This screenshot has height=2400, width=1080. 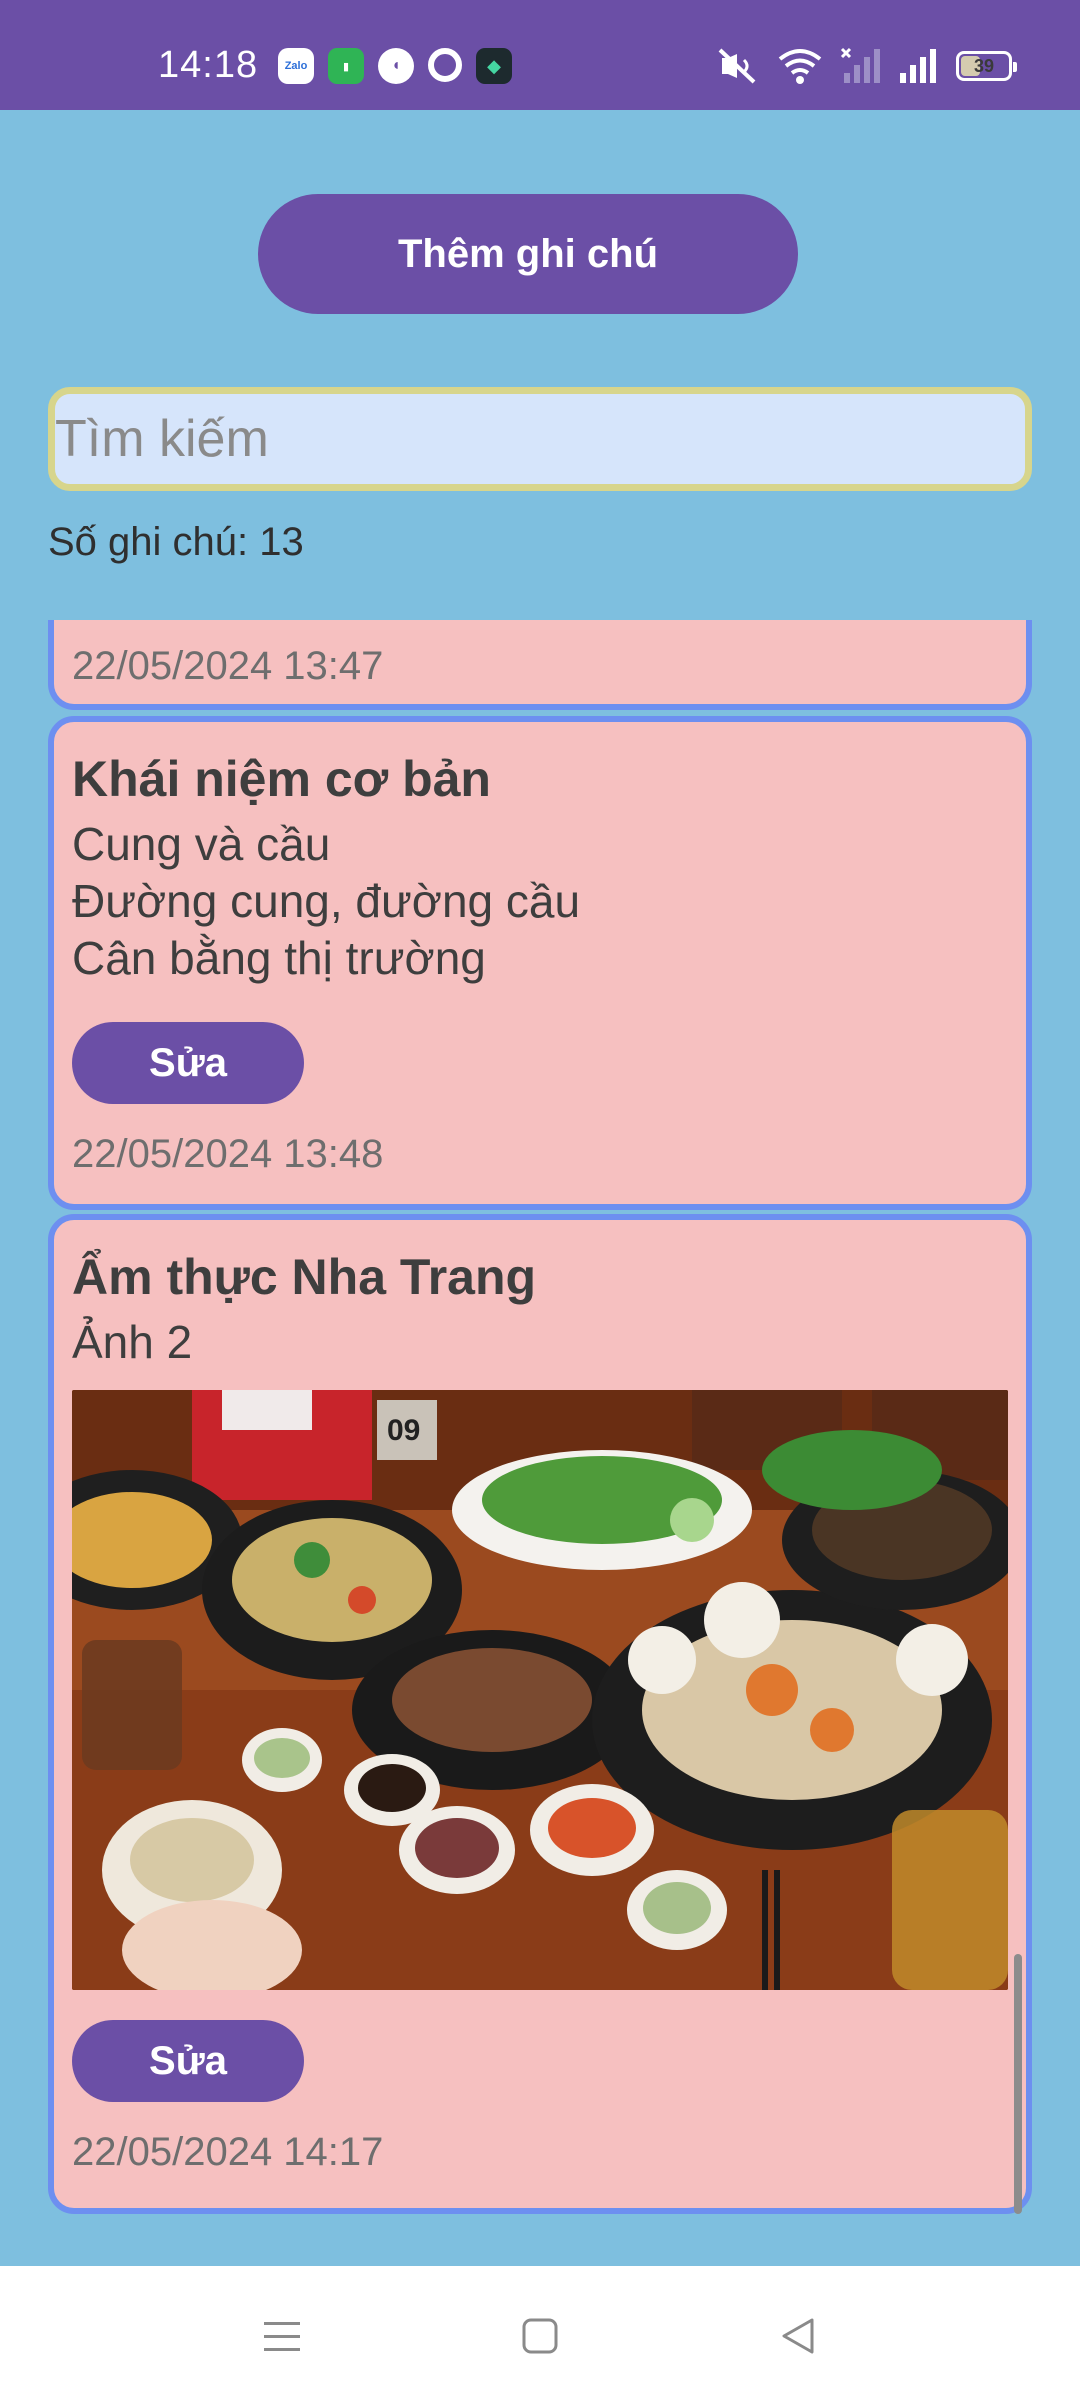 I want to click on status-time: 14:18, so click(x=208, y=65).